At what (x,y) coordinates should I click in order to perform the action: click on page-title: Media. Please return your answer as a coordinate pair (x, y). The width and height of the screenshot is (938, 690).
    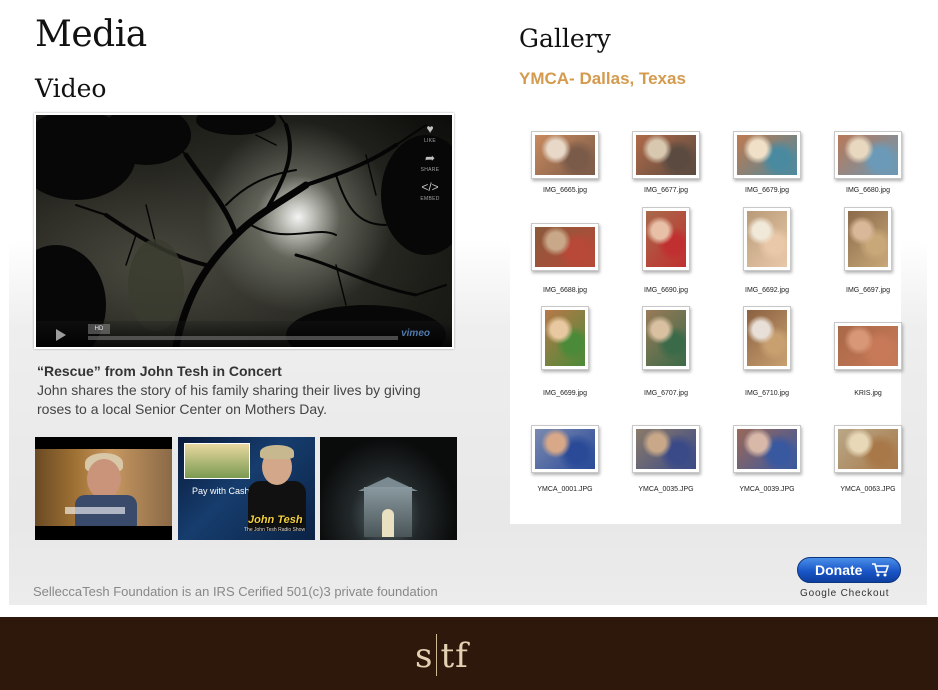
    Looking at the image, I should click on (91, 34).